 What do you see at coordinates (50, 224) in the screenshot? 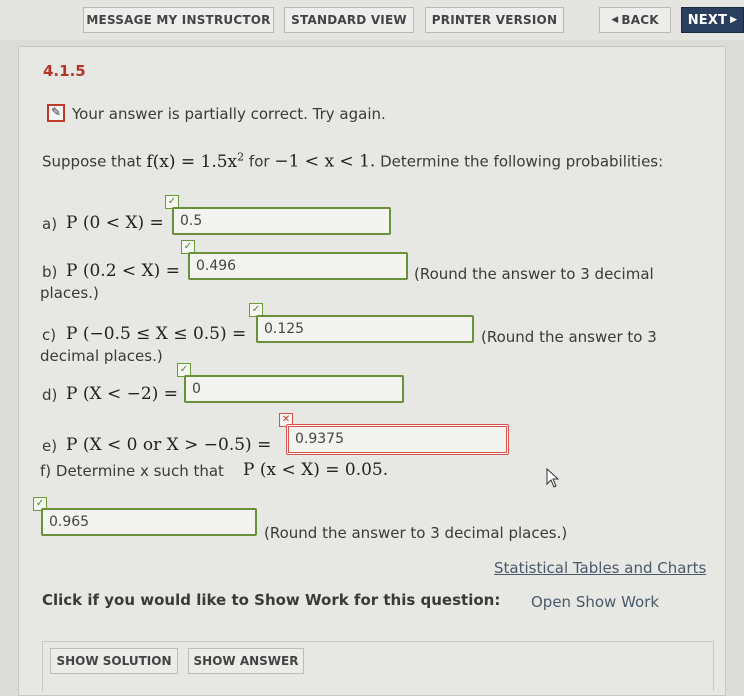
I see `part-a-label: a)` at bounding box center [50, 224].